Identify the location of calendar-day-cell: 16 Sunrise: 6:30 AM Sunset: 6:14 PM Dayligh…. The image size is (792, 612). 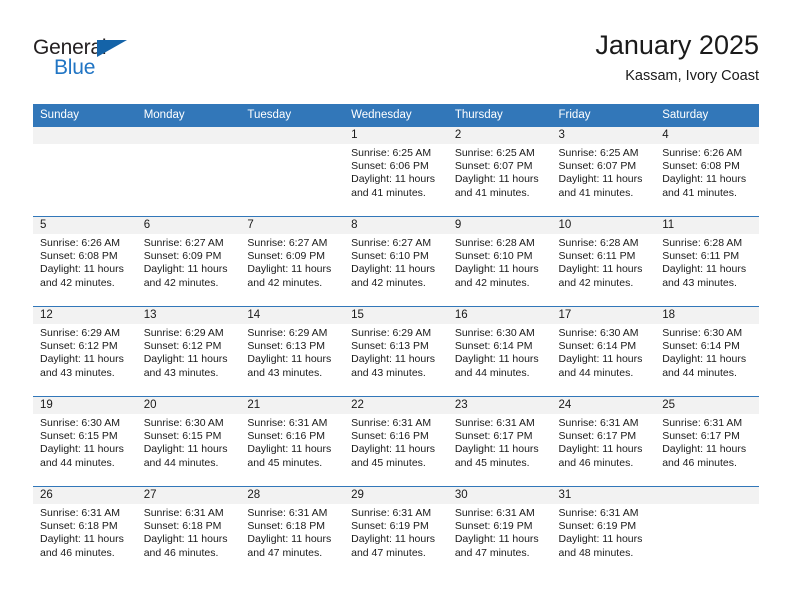
(499, 351).